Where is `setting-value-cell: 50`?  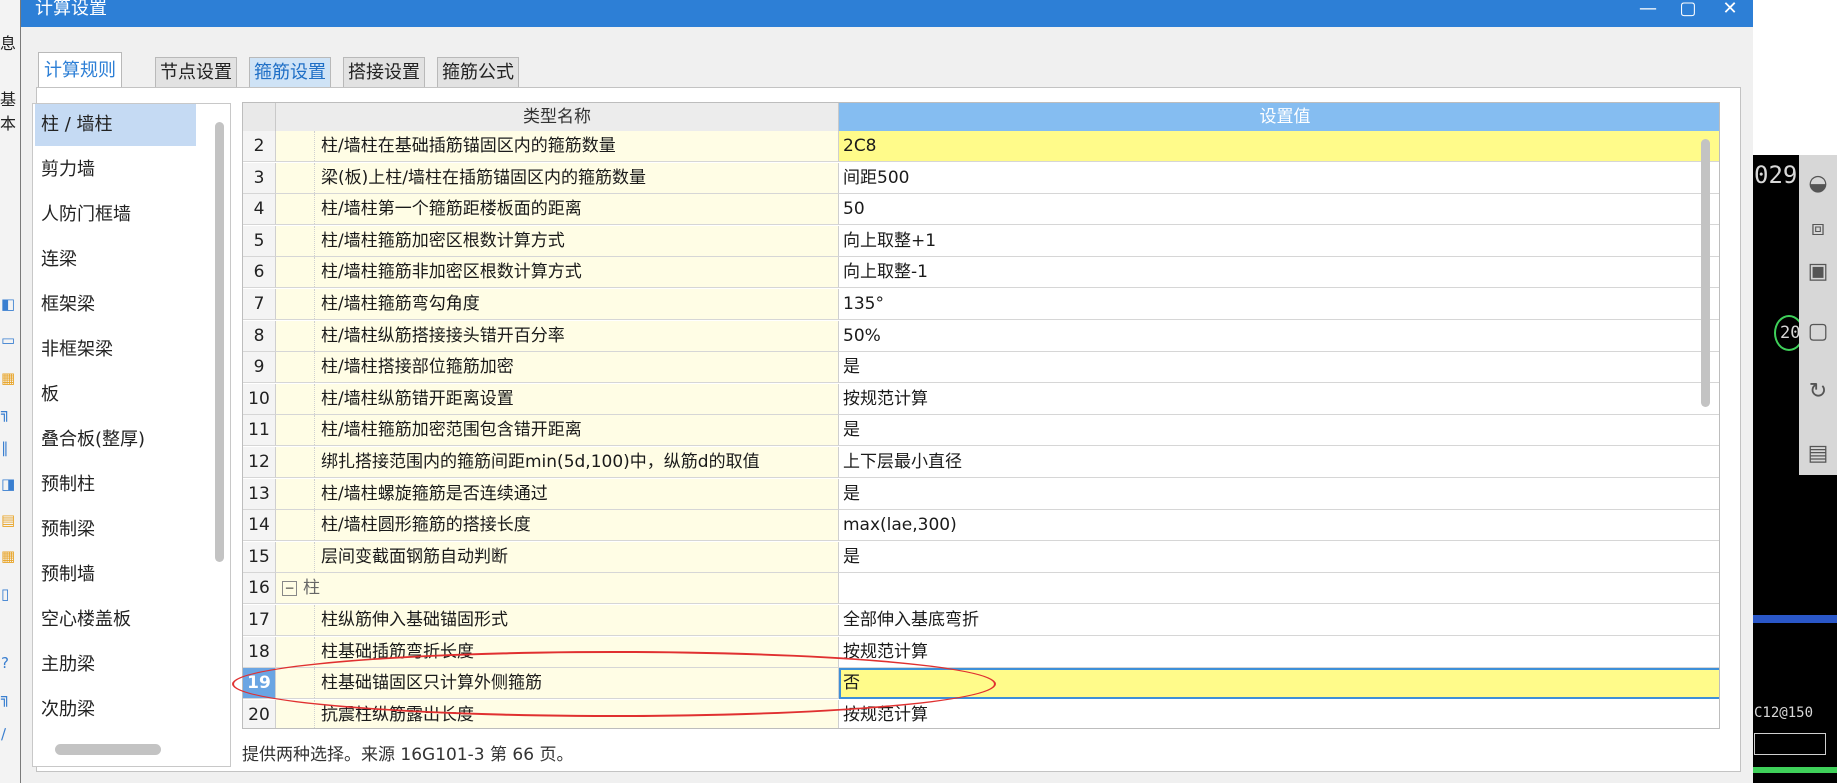 setting-value-cell: 50 is located at coordinates (1279, 210).